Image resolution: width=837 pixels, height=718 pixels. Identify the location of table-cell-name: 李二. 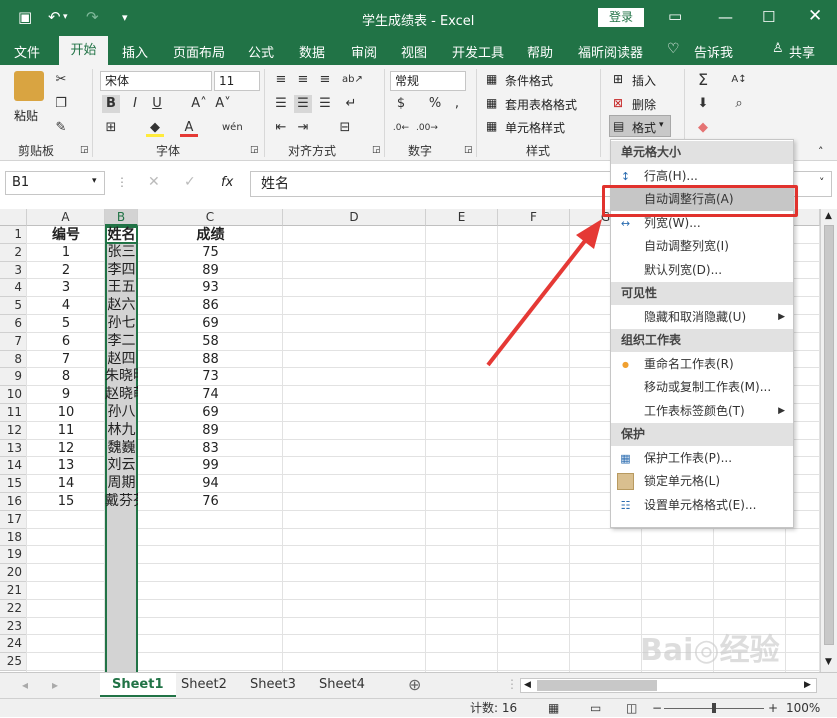
(121, 342).